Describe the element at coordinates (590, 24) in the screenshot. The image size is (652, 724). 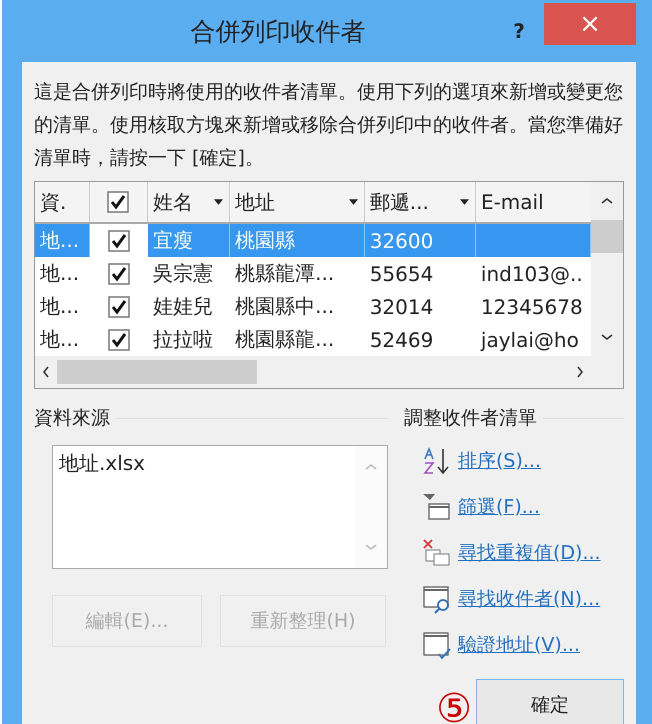
I see `close-button: ×` at that location.